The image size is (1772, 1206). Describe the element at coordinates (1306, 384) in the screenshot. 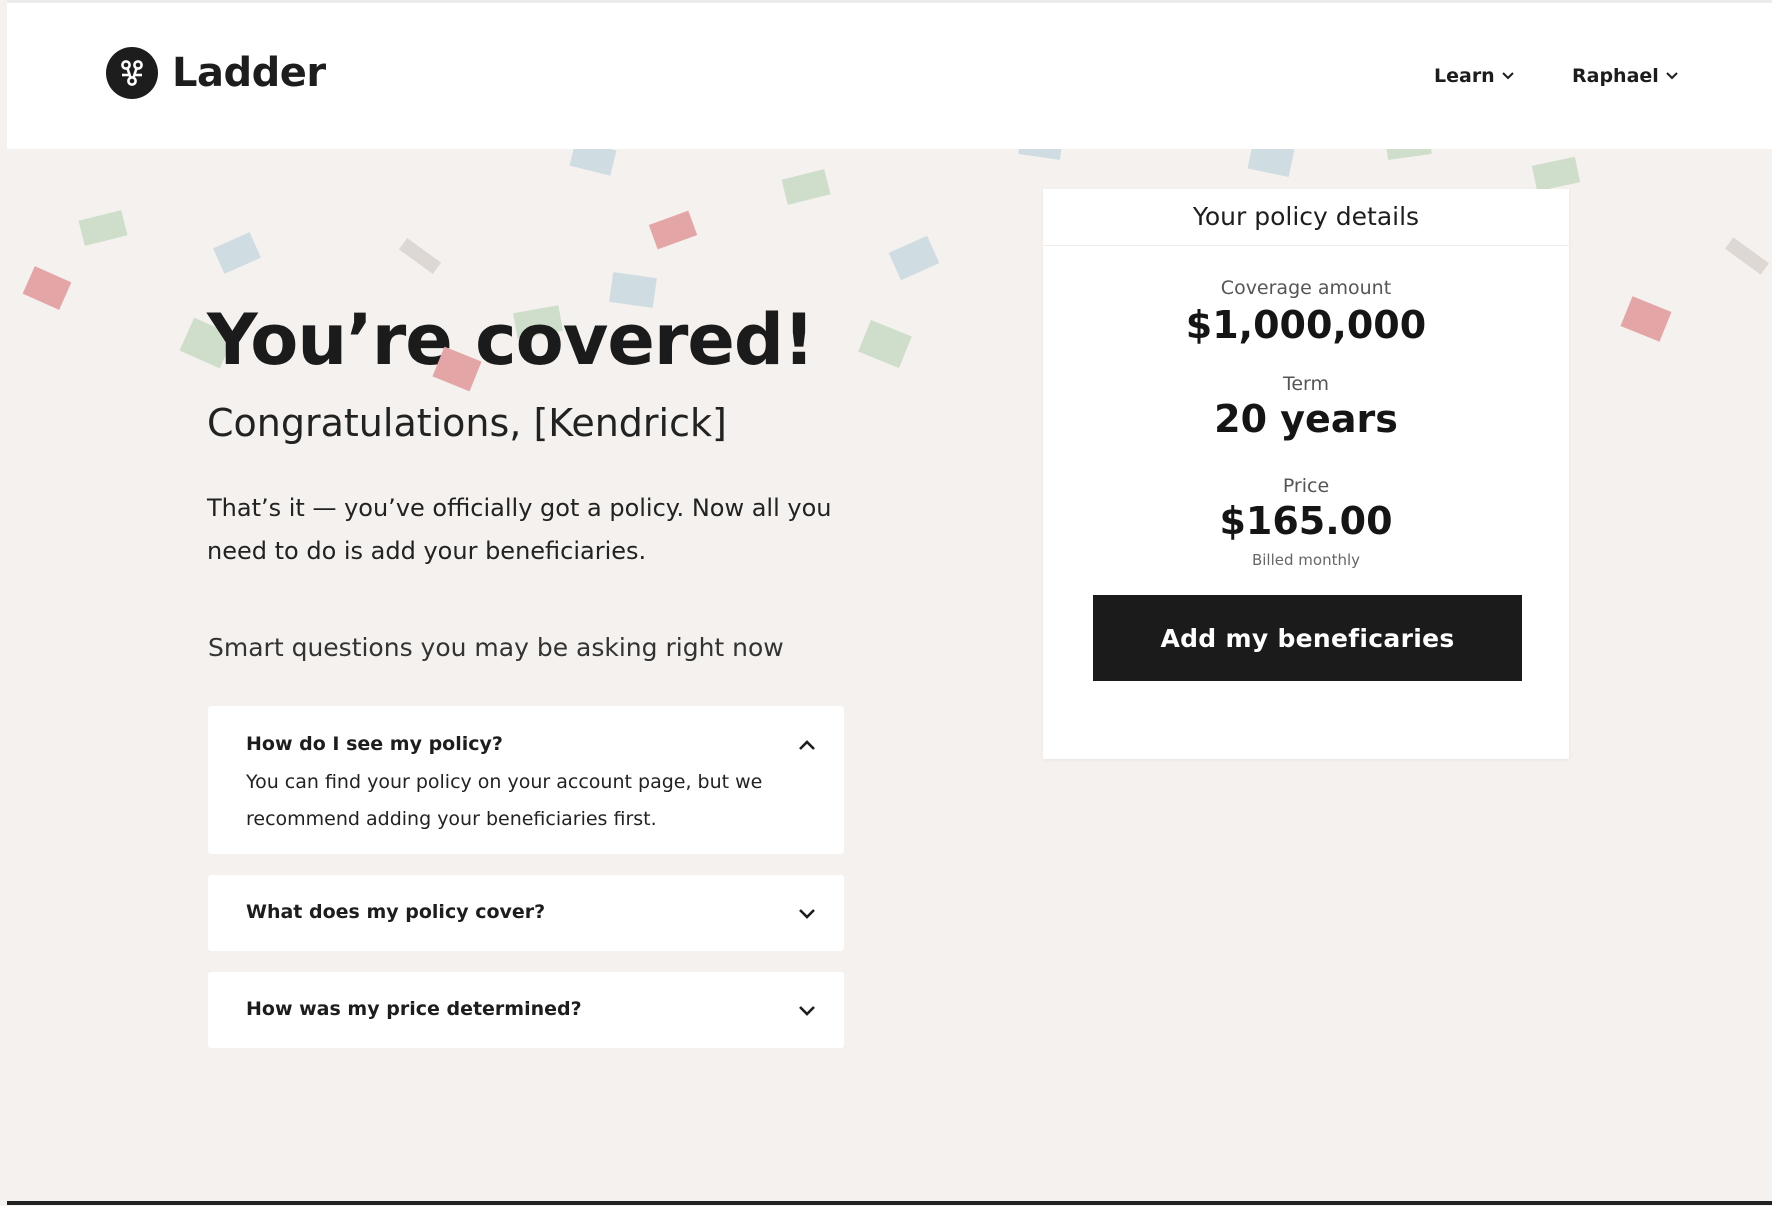

I see `term-label: Term` at that location.